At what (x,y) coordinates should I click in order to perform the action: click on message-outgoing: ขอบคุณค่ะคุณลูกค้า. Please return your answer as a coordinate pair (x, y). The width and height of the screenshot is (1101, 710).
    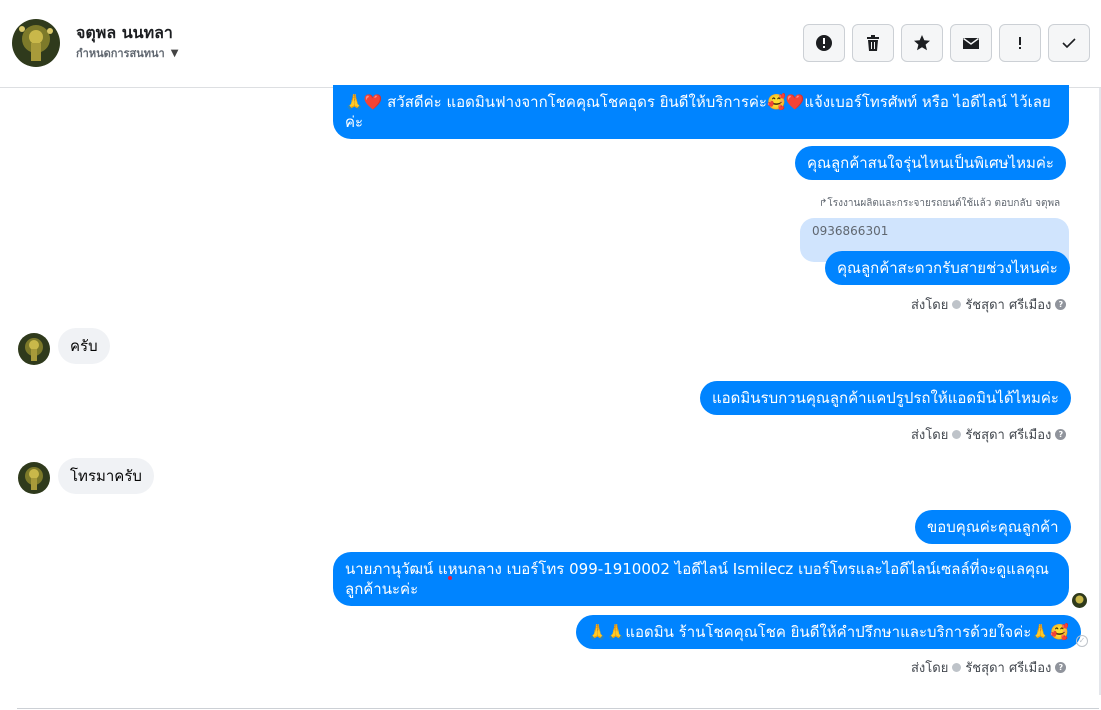
    Looking at the image, I should click on (993, 527).